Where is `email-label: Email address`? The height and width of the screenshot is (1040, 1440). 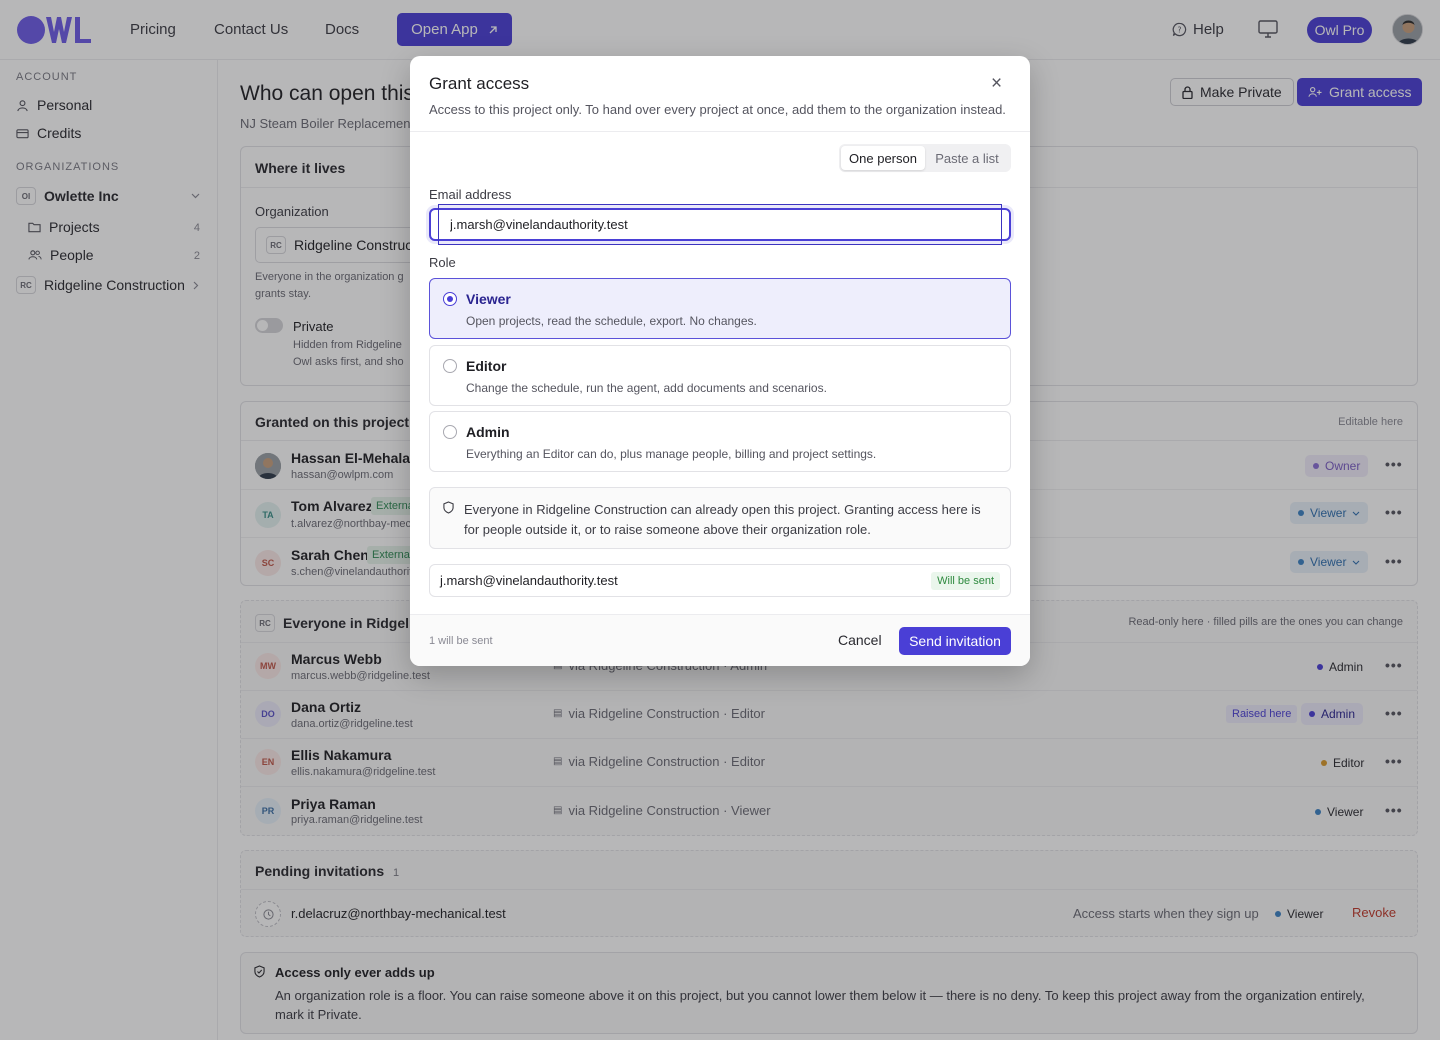 email-label: Email address is located at coordinates (470, 194).